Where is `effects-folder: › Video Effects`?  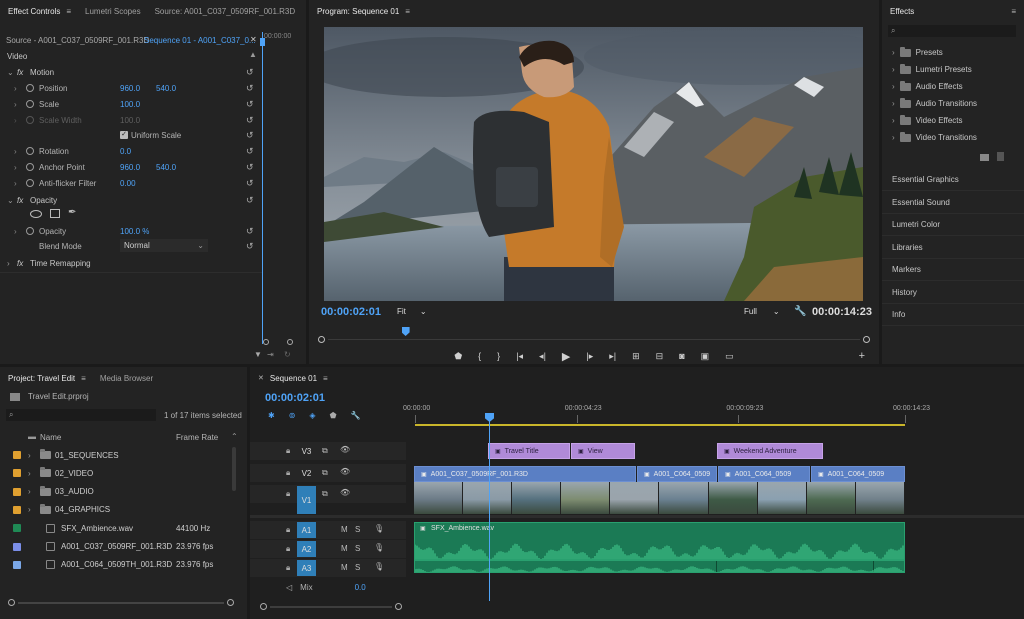 effects-folder: › Video Effects is located at coordinates (927, 119).